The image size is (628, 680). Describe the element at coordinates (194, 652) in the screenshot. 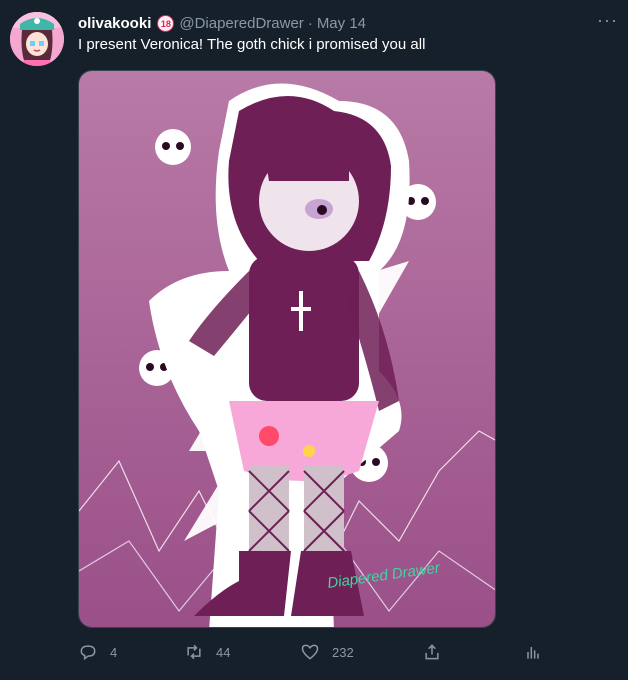

I see `retweet-icon` at that location.